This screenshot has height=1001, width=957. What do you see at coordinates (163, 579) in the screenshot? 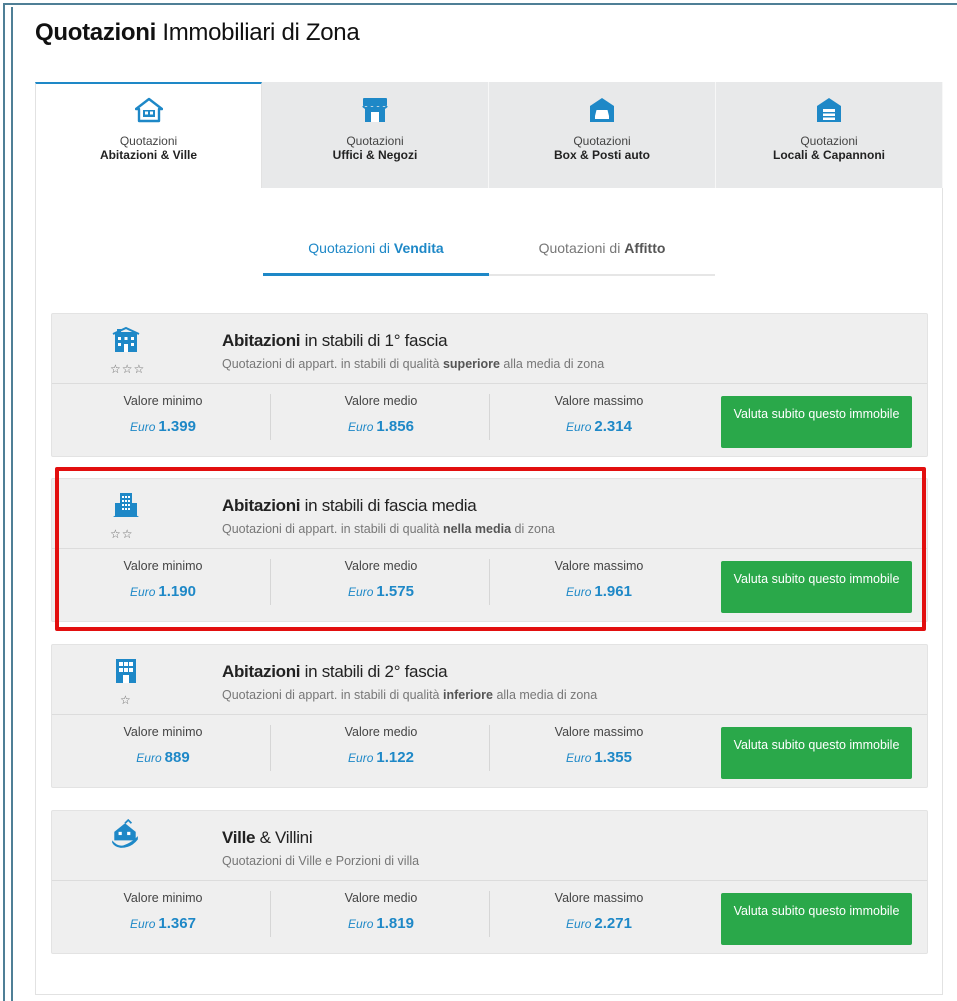
I see `value-min: Valore minimo Euro 1.190` at bounding box center [163, 579].